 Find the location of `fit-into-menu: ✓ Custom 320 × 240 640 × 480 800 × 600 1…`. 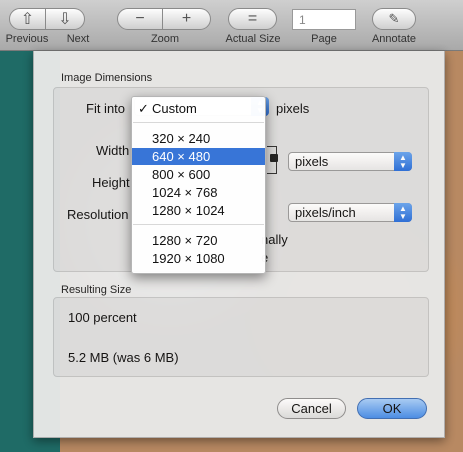

fit-into-menu: ✓ Custom 320 × 240 640 × 480 800 × 600 1… is located at coordinates (198, 185).